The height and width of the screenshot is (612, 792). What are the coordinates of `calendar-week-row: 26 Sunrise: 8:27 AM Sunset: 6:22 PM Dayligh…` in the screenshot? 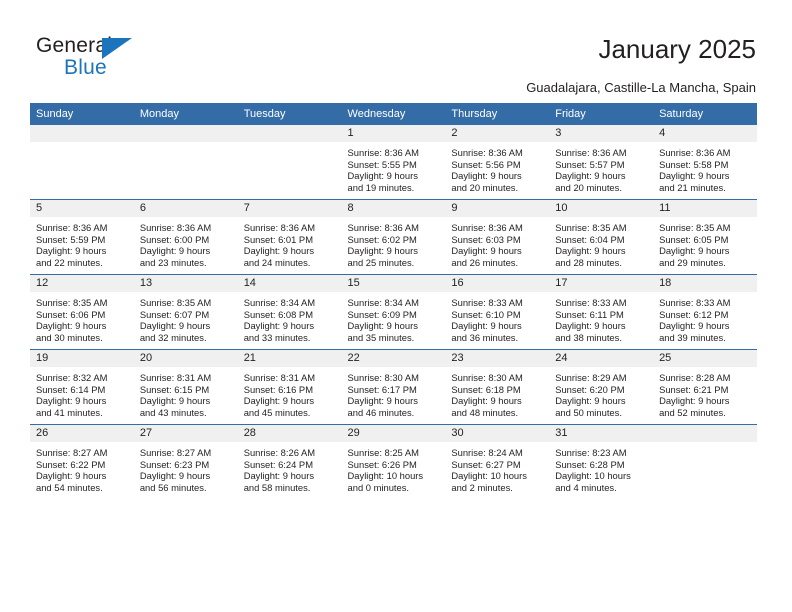 It's located at (393, 461).